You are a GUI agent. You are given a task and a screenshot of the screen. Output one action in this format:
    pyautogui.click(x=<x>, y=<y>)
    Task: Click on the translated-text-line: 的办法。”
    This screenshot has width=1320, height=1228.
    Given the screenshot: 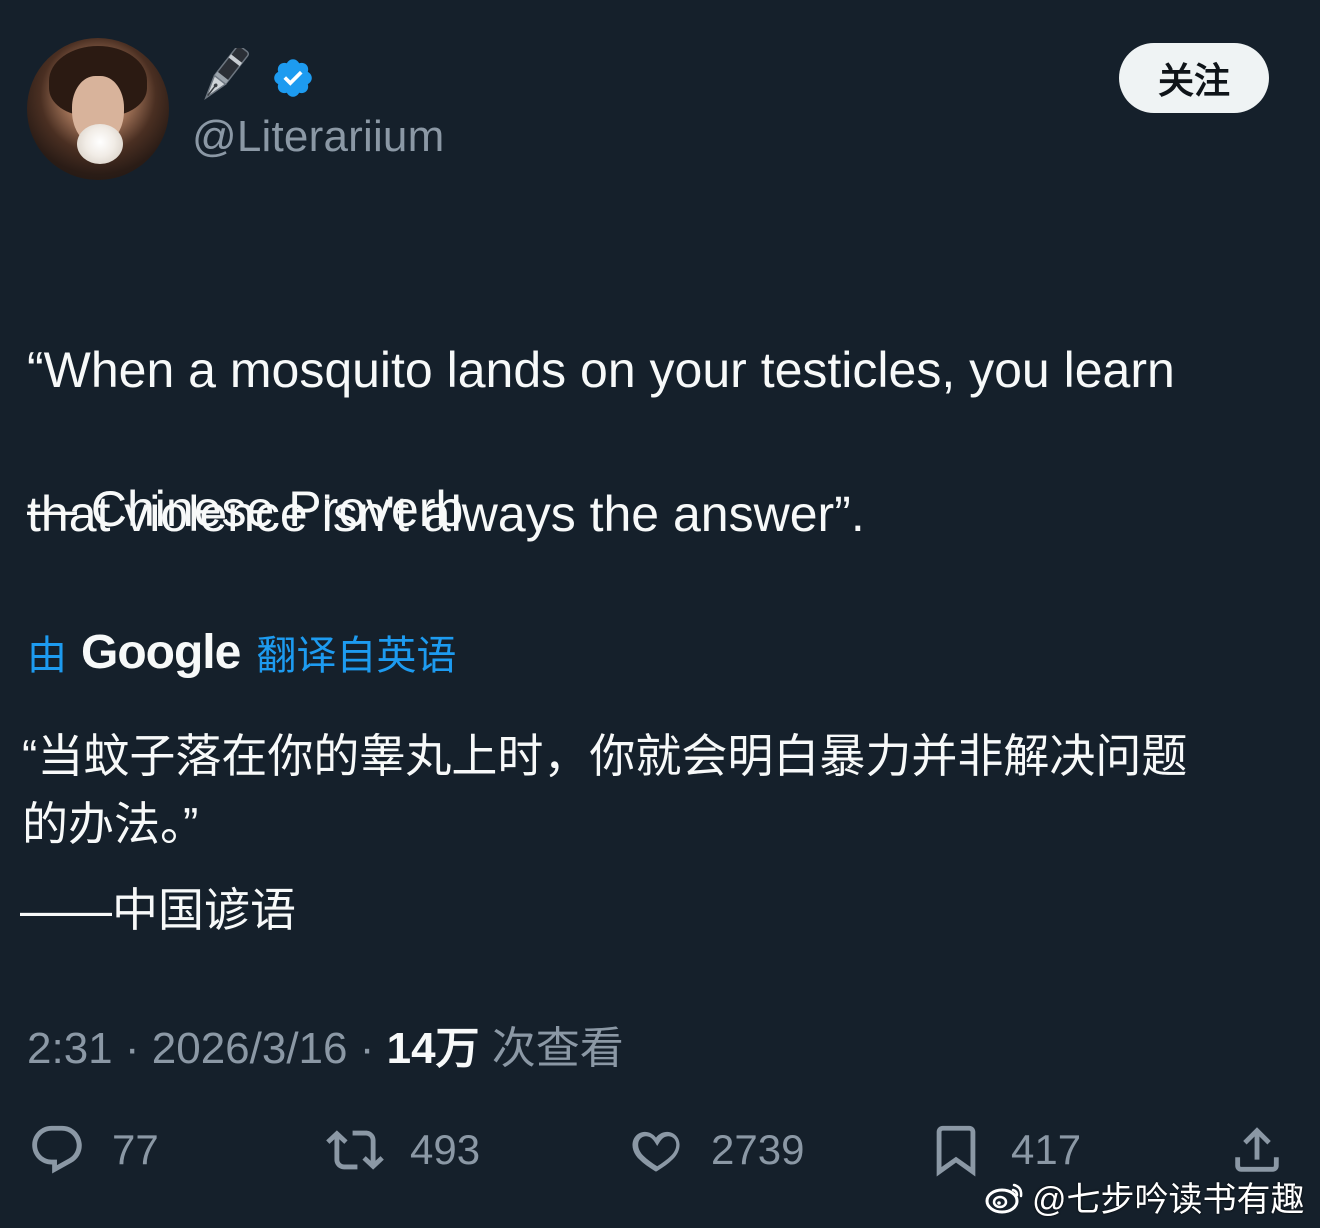 What is the action you would take?
    pyautogui.click(x=110, y=824)
    